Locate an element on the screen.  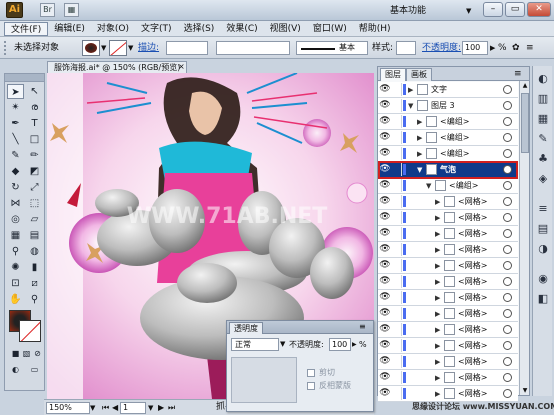
shape-builder-tool-icon: ◎ is located at coordinates (15, 219).